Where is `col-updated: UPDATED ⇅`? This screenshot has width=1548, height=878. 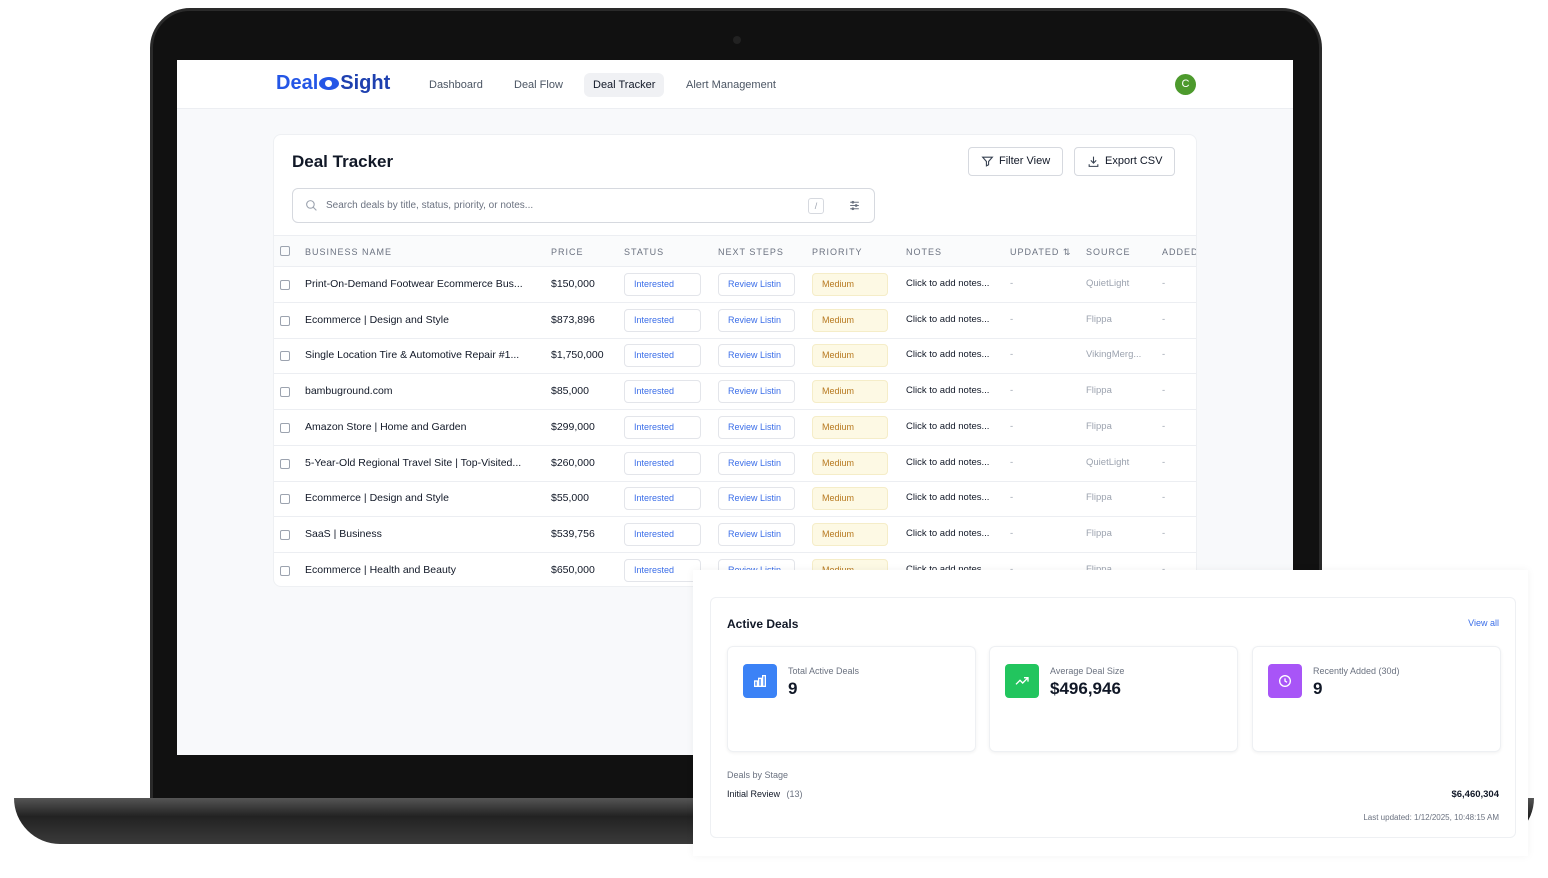
col-updated: UPDATED ⇅ is located at coordinates (1040, 252).